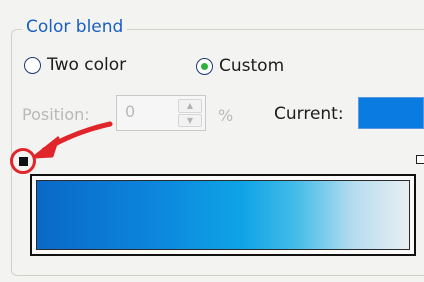  I want to click on custom-label: Custom, so click(252, 66).